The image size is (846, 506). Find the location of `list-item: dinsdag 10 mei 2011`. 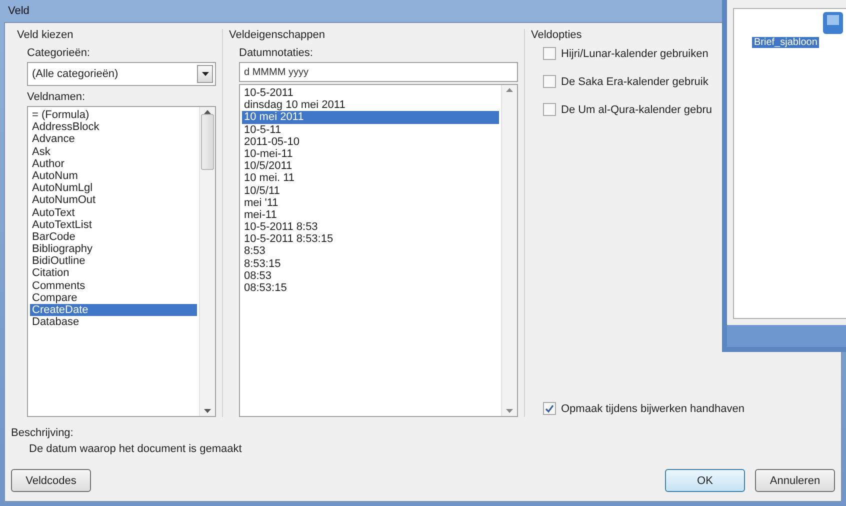

list-item: dinsdag 10 mei 2011 is located at coordinates (370, 105).